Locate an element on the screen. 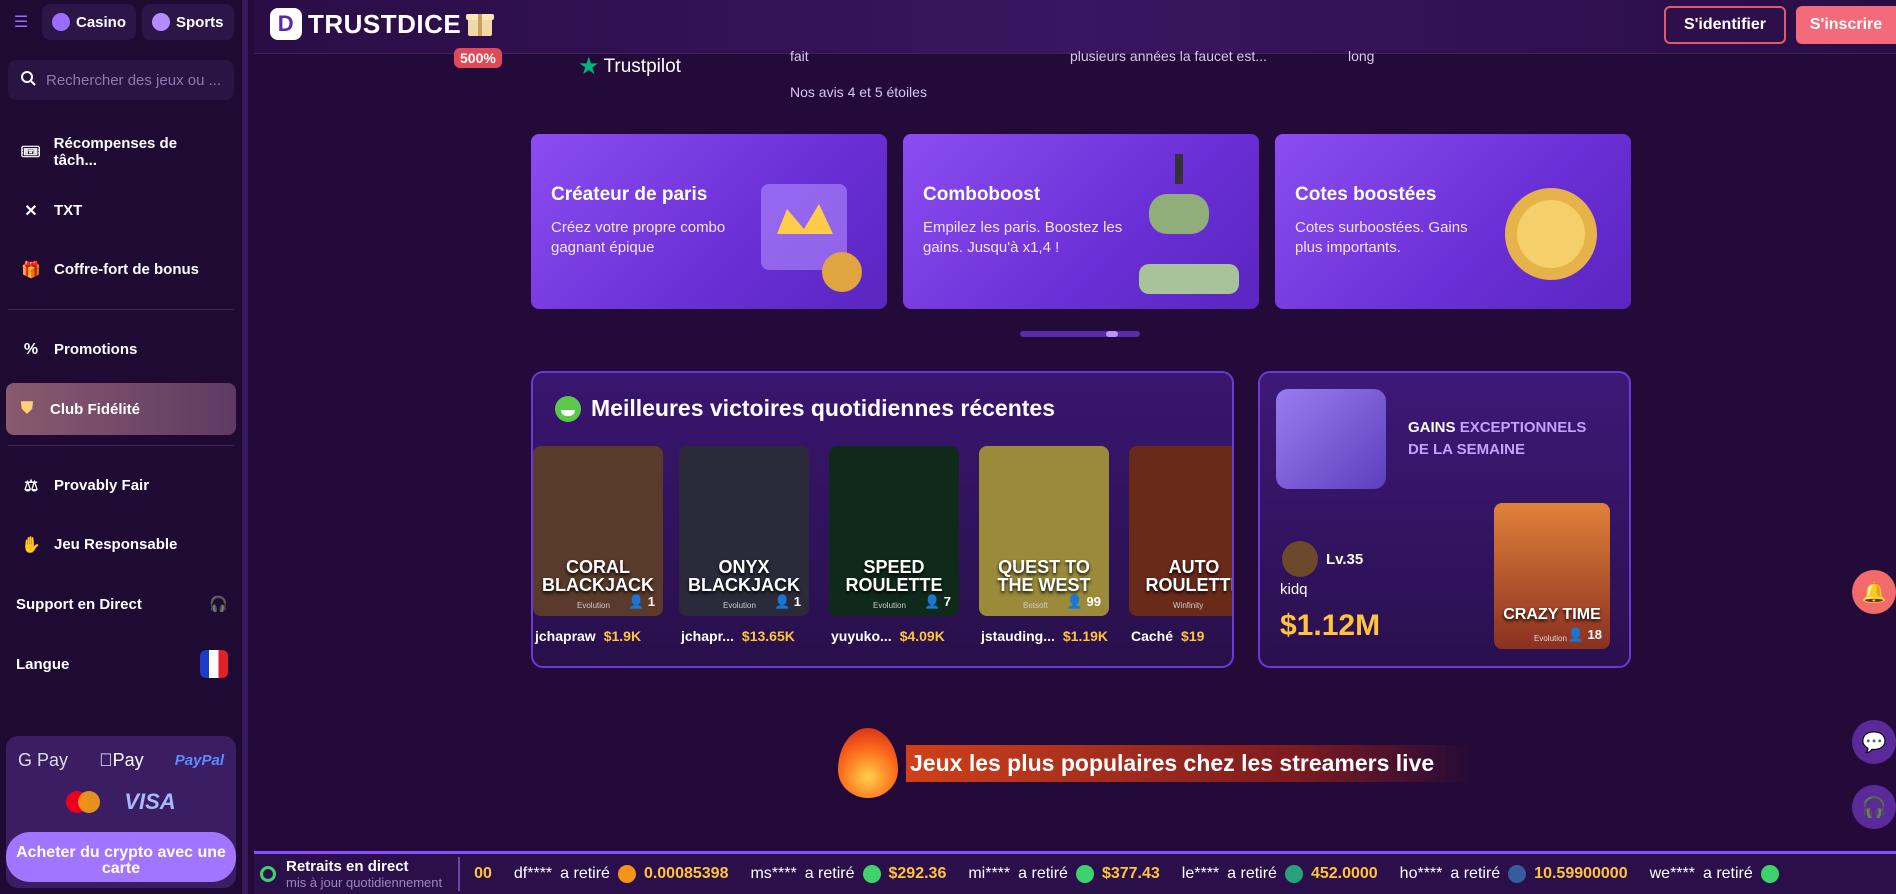  sidebar-item-provably-fair: ⚖ Provably Fair is located at coordinates (121, 485).